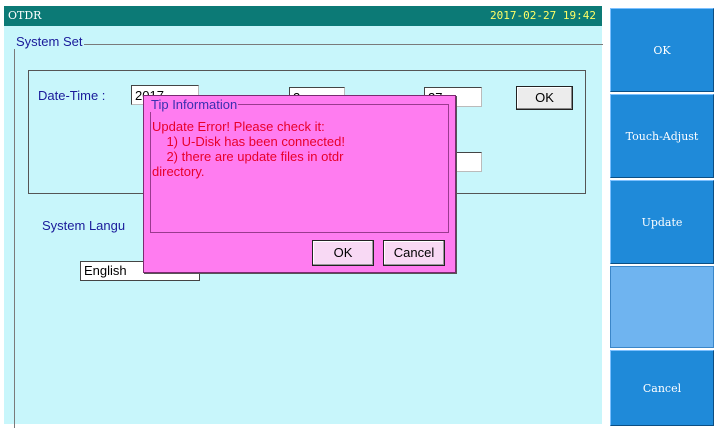 Image resolution: width=716 pixels, height=428 pixels. Describe the element at coordinates (84, 225) in the screenshot. I see `system-language-label: System Langu` at that location.